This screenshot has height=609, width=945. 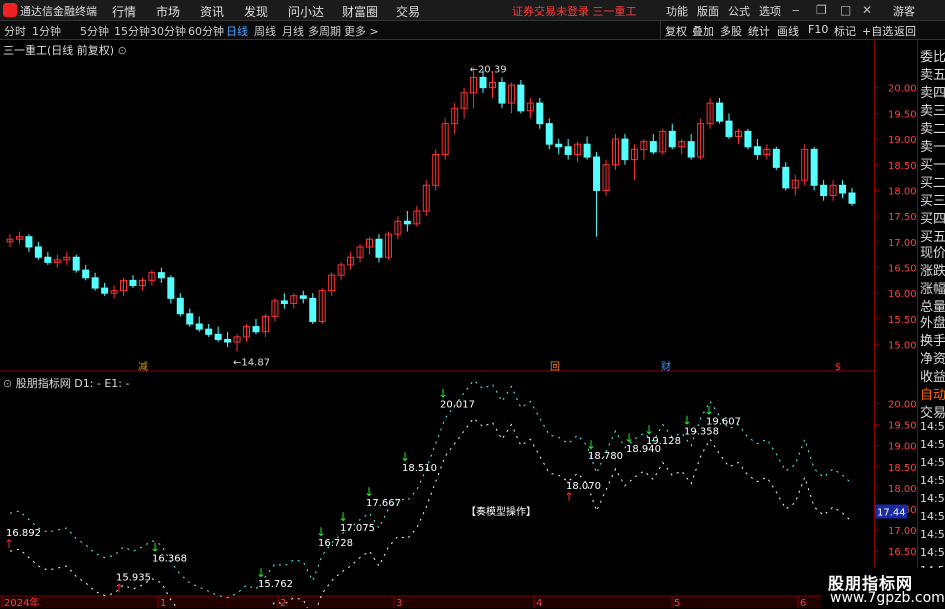 I want to click on tool-mark: 标记, so click(x=845, y=31).